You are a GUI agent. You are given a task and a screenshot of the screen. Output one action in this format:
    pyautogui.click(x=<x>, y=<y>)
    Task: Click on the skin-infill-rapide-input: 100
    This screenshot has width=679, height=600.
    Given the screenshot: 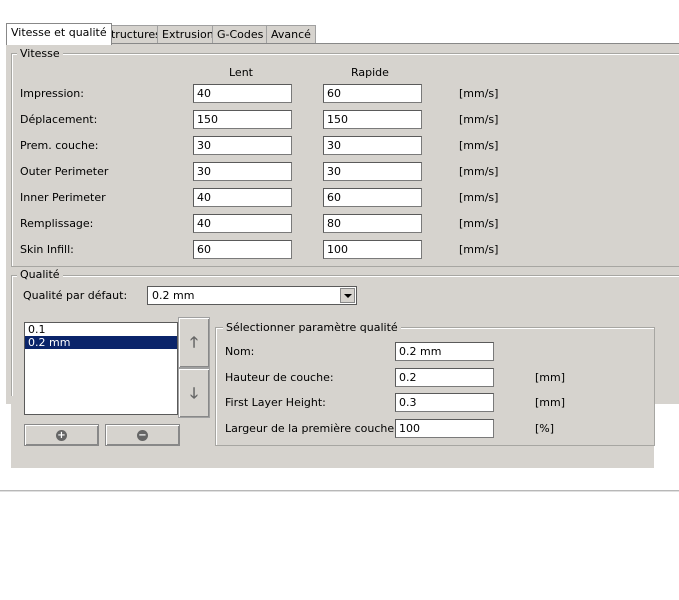 What is the action you would take?
    pyautogui.click(x=372, y=249)
    